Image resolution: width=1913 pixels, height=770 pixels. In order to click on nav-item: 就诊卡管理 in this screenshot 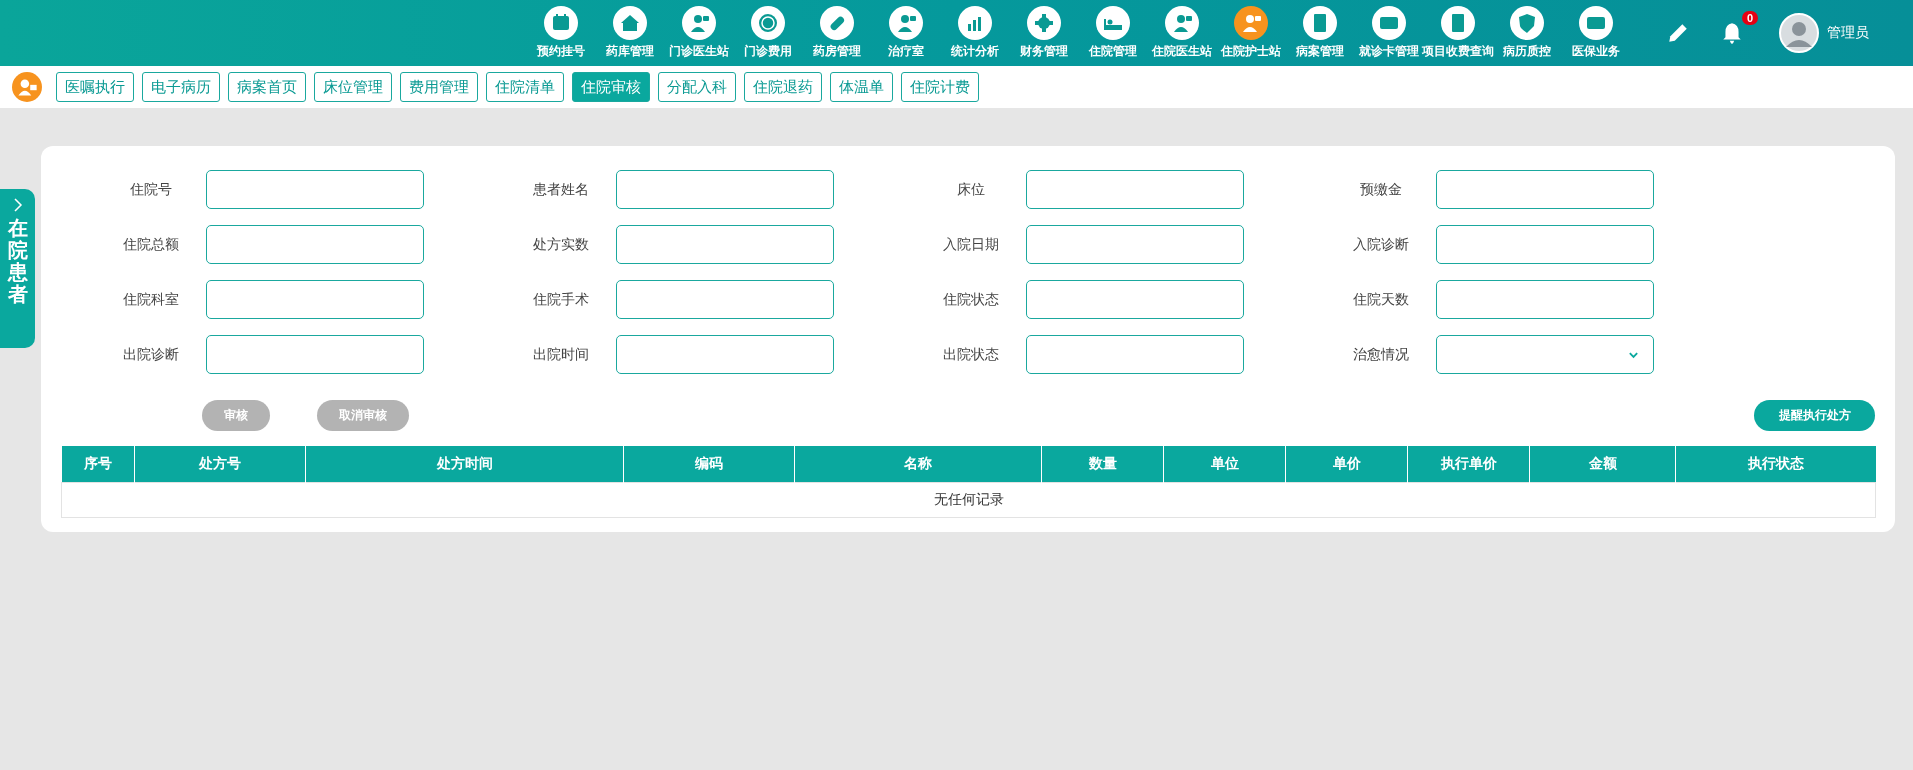, I will do `click(1388, 33)`.